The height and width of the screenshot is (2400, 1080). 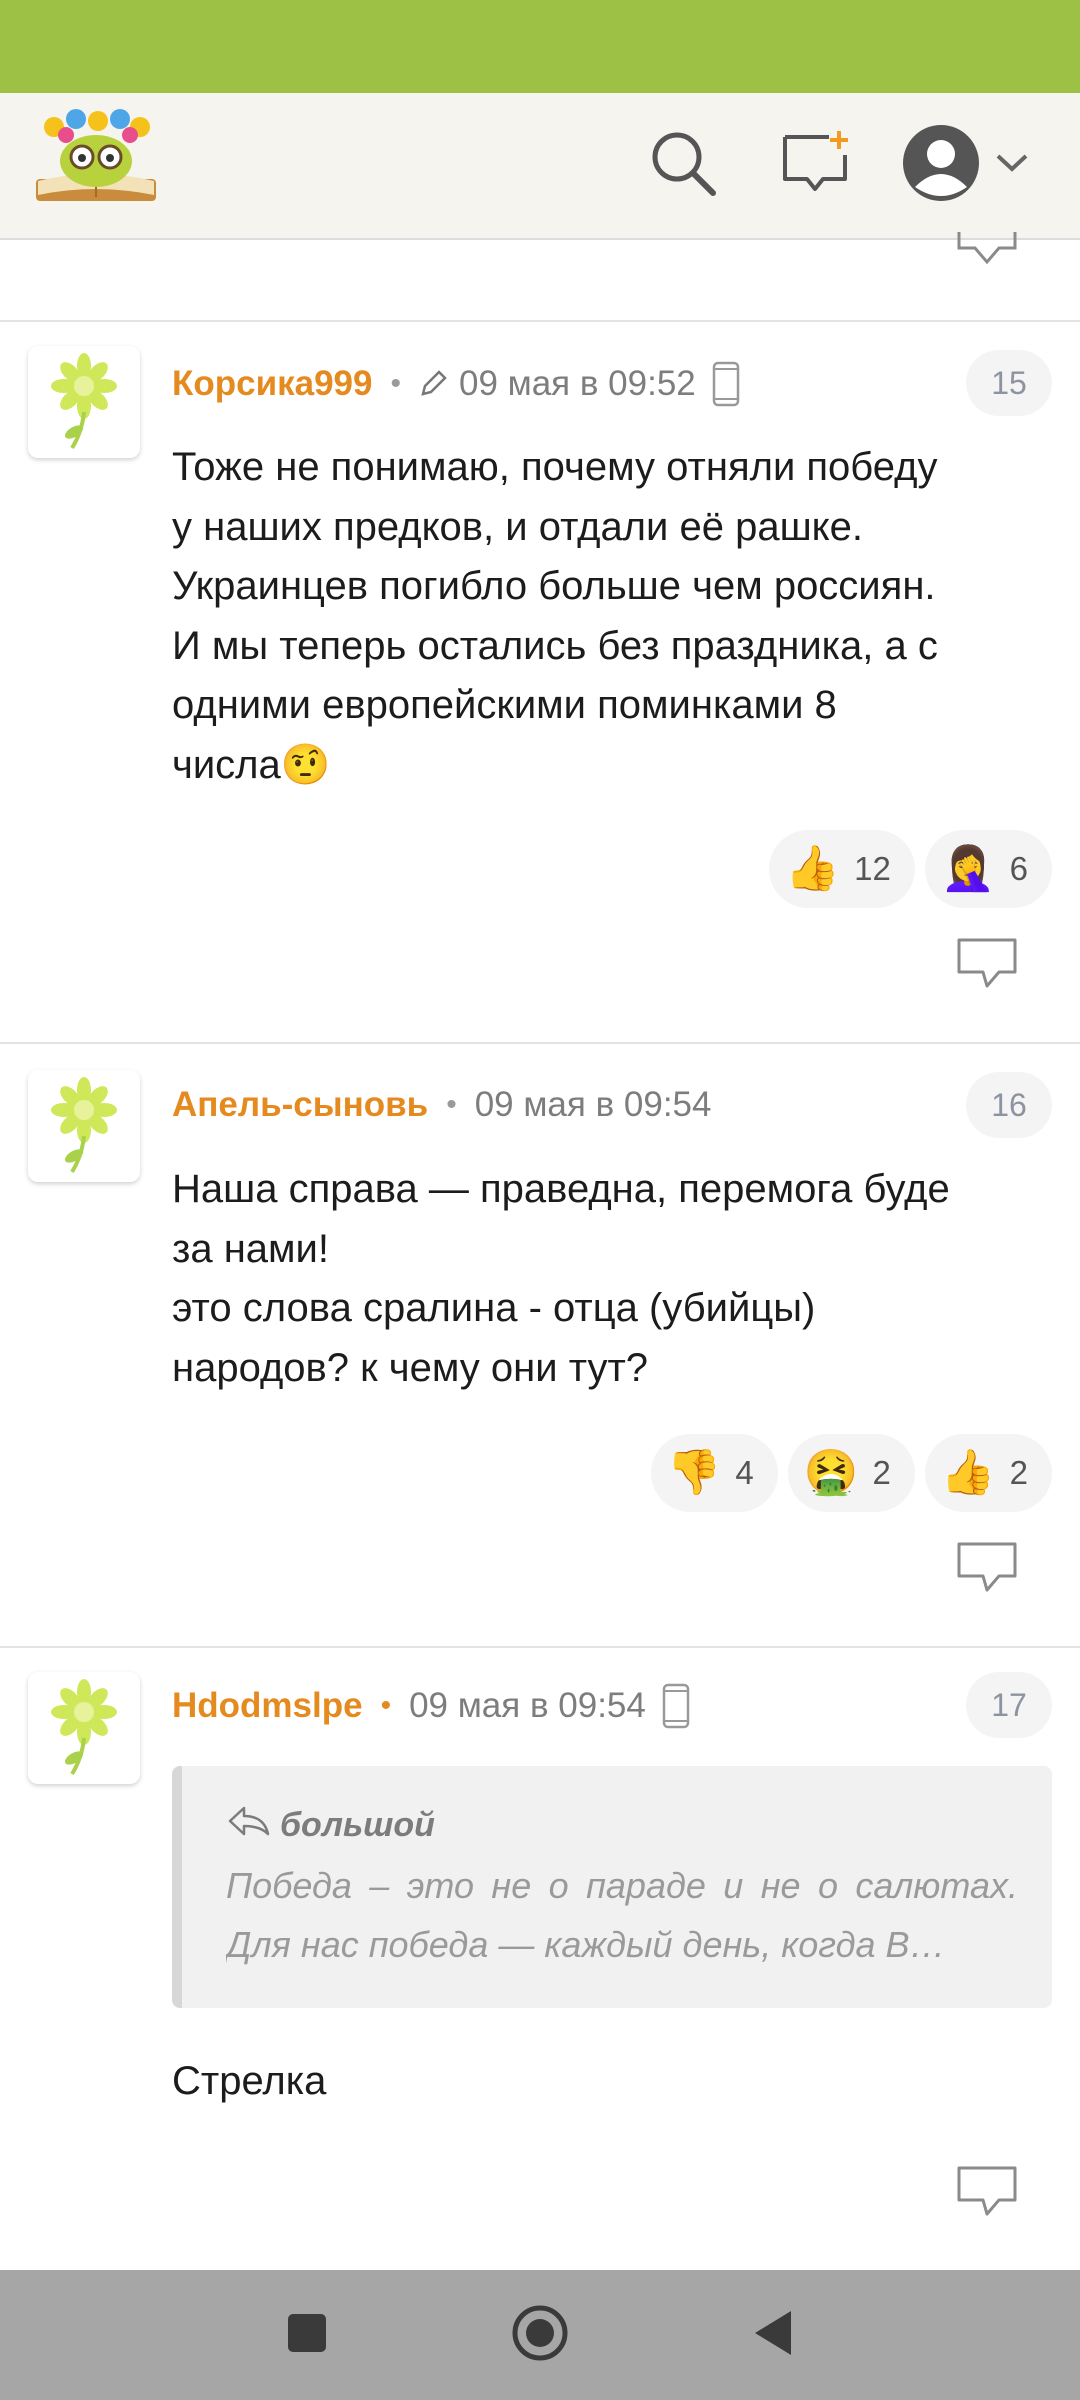 I want to click on text-line: Тоже не понимаю, почему отняли победу, so click(x=555, y=467).